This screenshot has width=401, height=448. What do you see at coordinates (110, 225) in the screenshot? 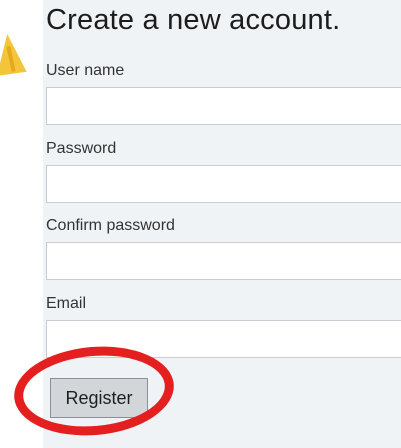
I see `confirm-password-label: Confirm password` at bounding box center [110, 225].